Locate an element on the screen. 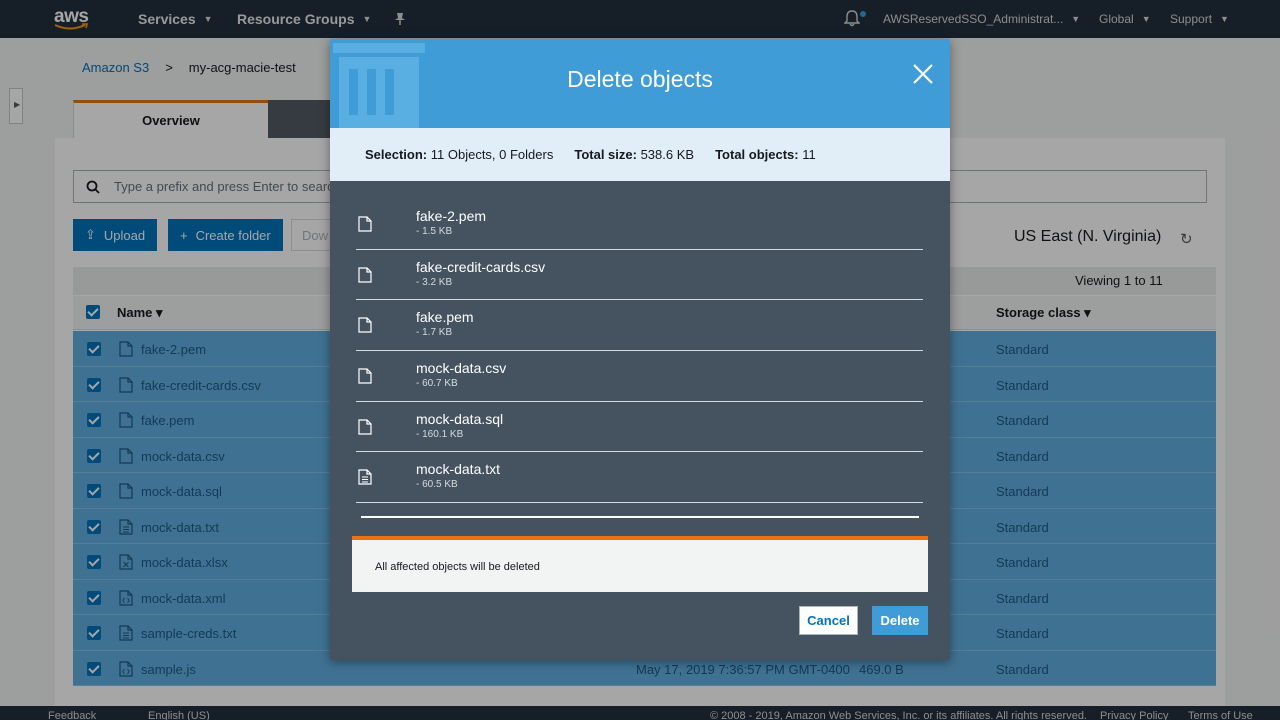 The image size is (1280, 720). total-size-label: Total size: is located at coordinates (605, 154).